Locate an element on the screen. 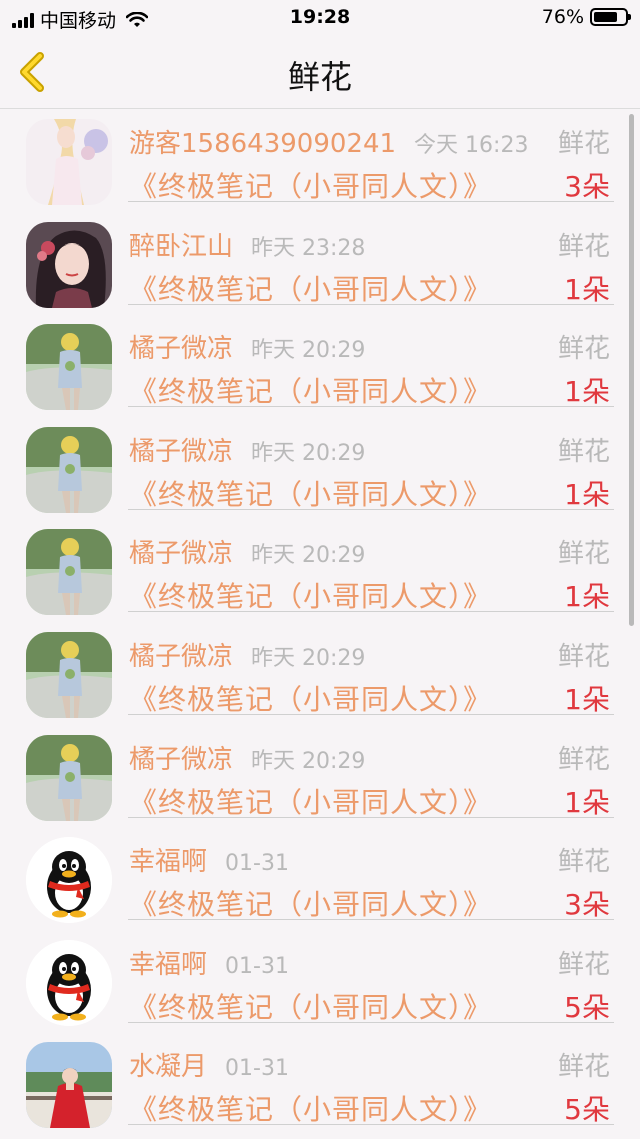 Image resolution: width=640 pixels, height=1139 pixels. scrollbar is located at coordinates (631, 370).